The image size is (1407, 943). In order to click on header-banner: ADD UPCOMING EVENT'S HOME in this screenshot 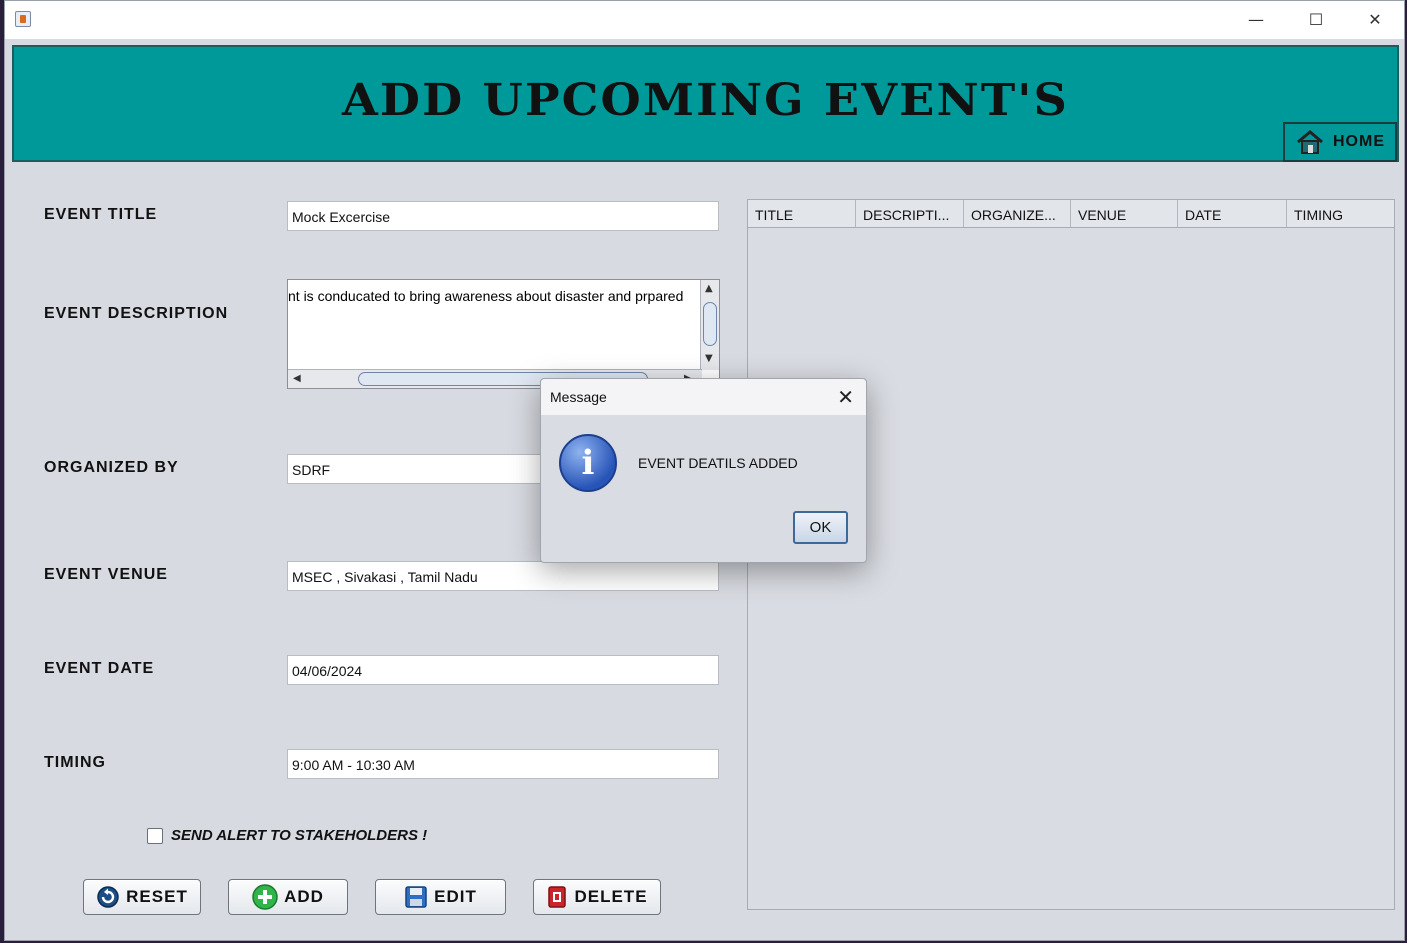, I will do `click(705, 103)`.